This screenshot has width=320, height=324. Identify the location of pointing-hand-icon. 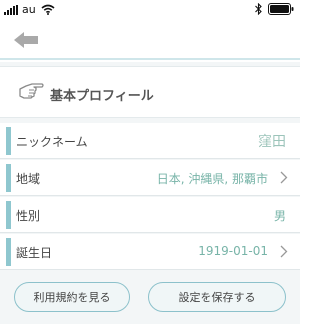
(31, 91).